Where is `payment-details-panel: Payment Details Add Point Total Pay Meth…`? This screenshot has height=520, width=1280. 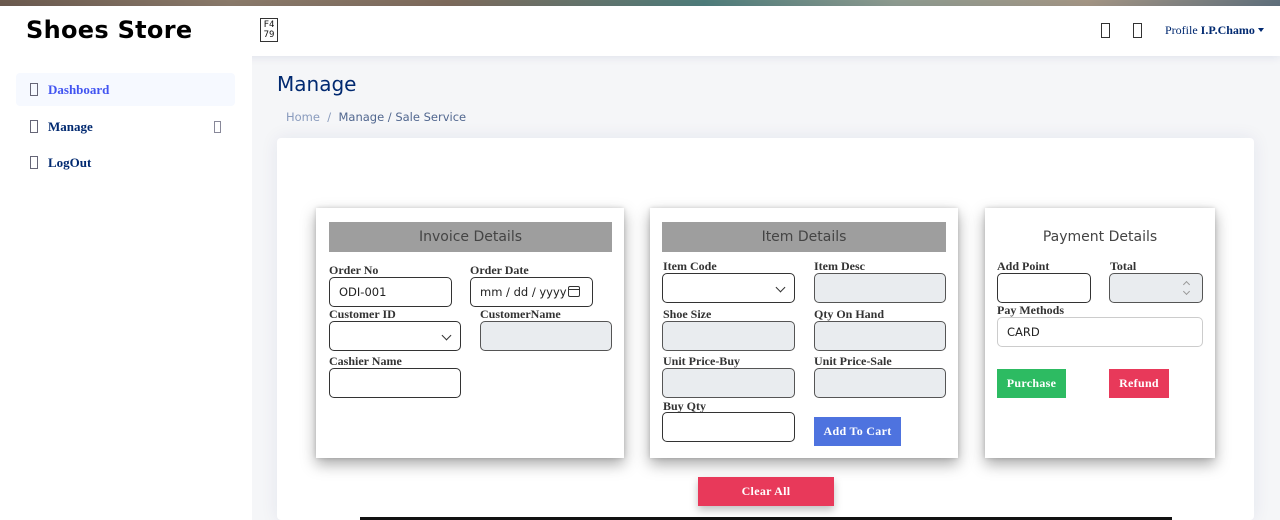 payment-details-panel: Payment Details Add Point Total Pay Meth… is located at coordinates (1100, 333).